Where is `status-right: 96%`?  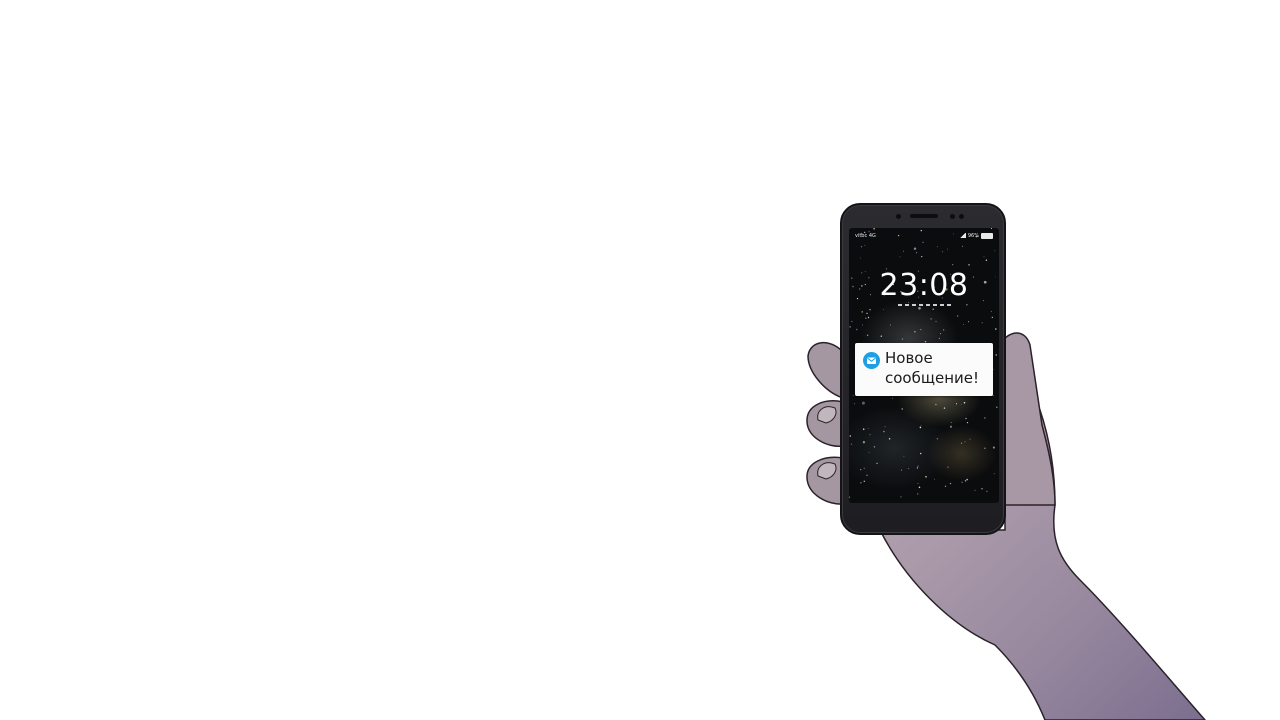
status-right: 96% is located at coordinates (976, 236).